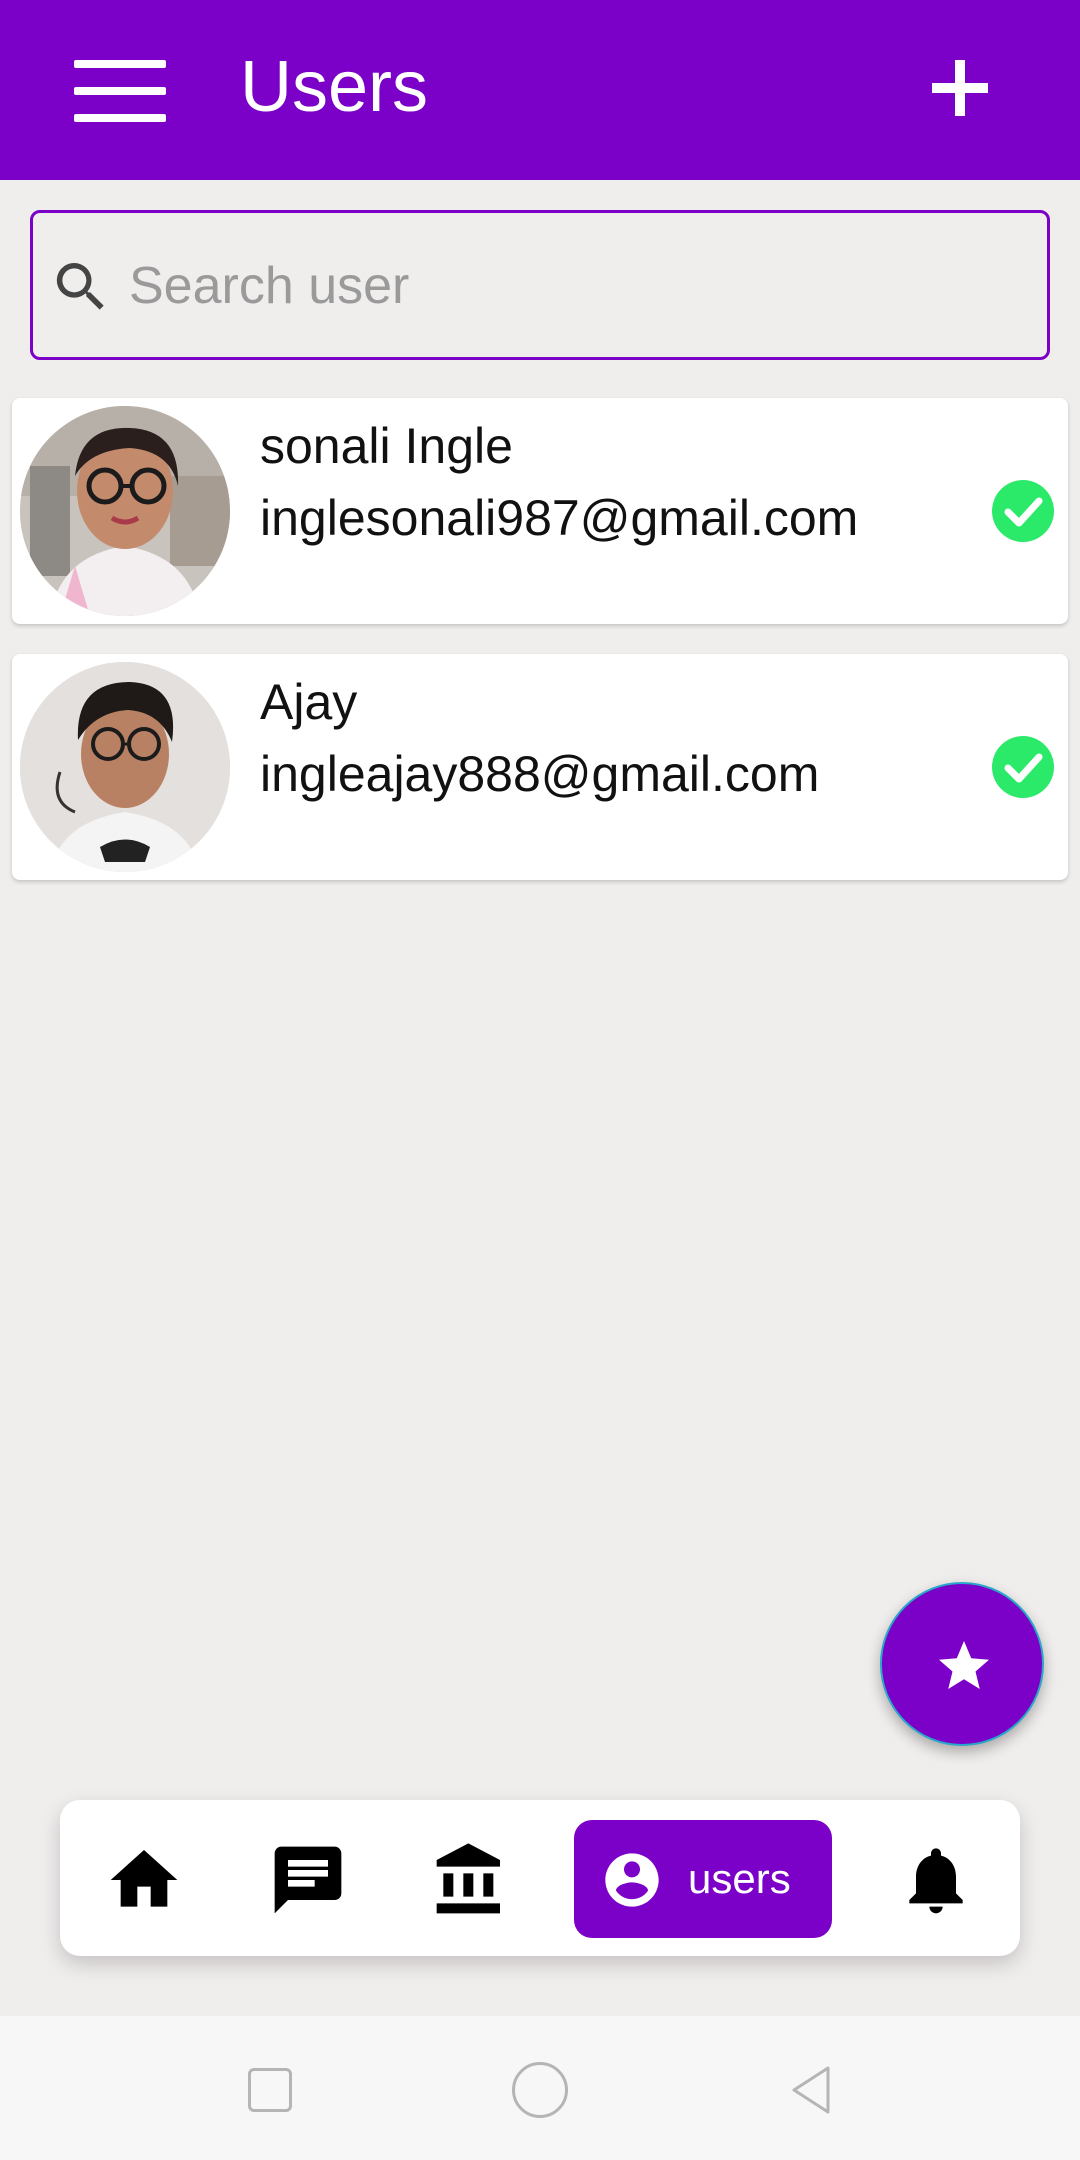  I want to click on nav-notifications, so click(936, 1880).